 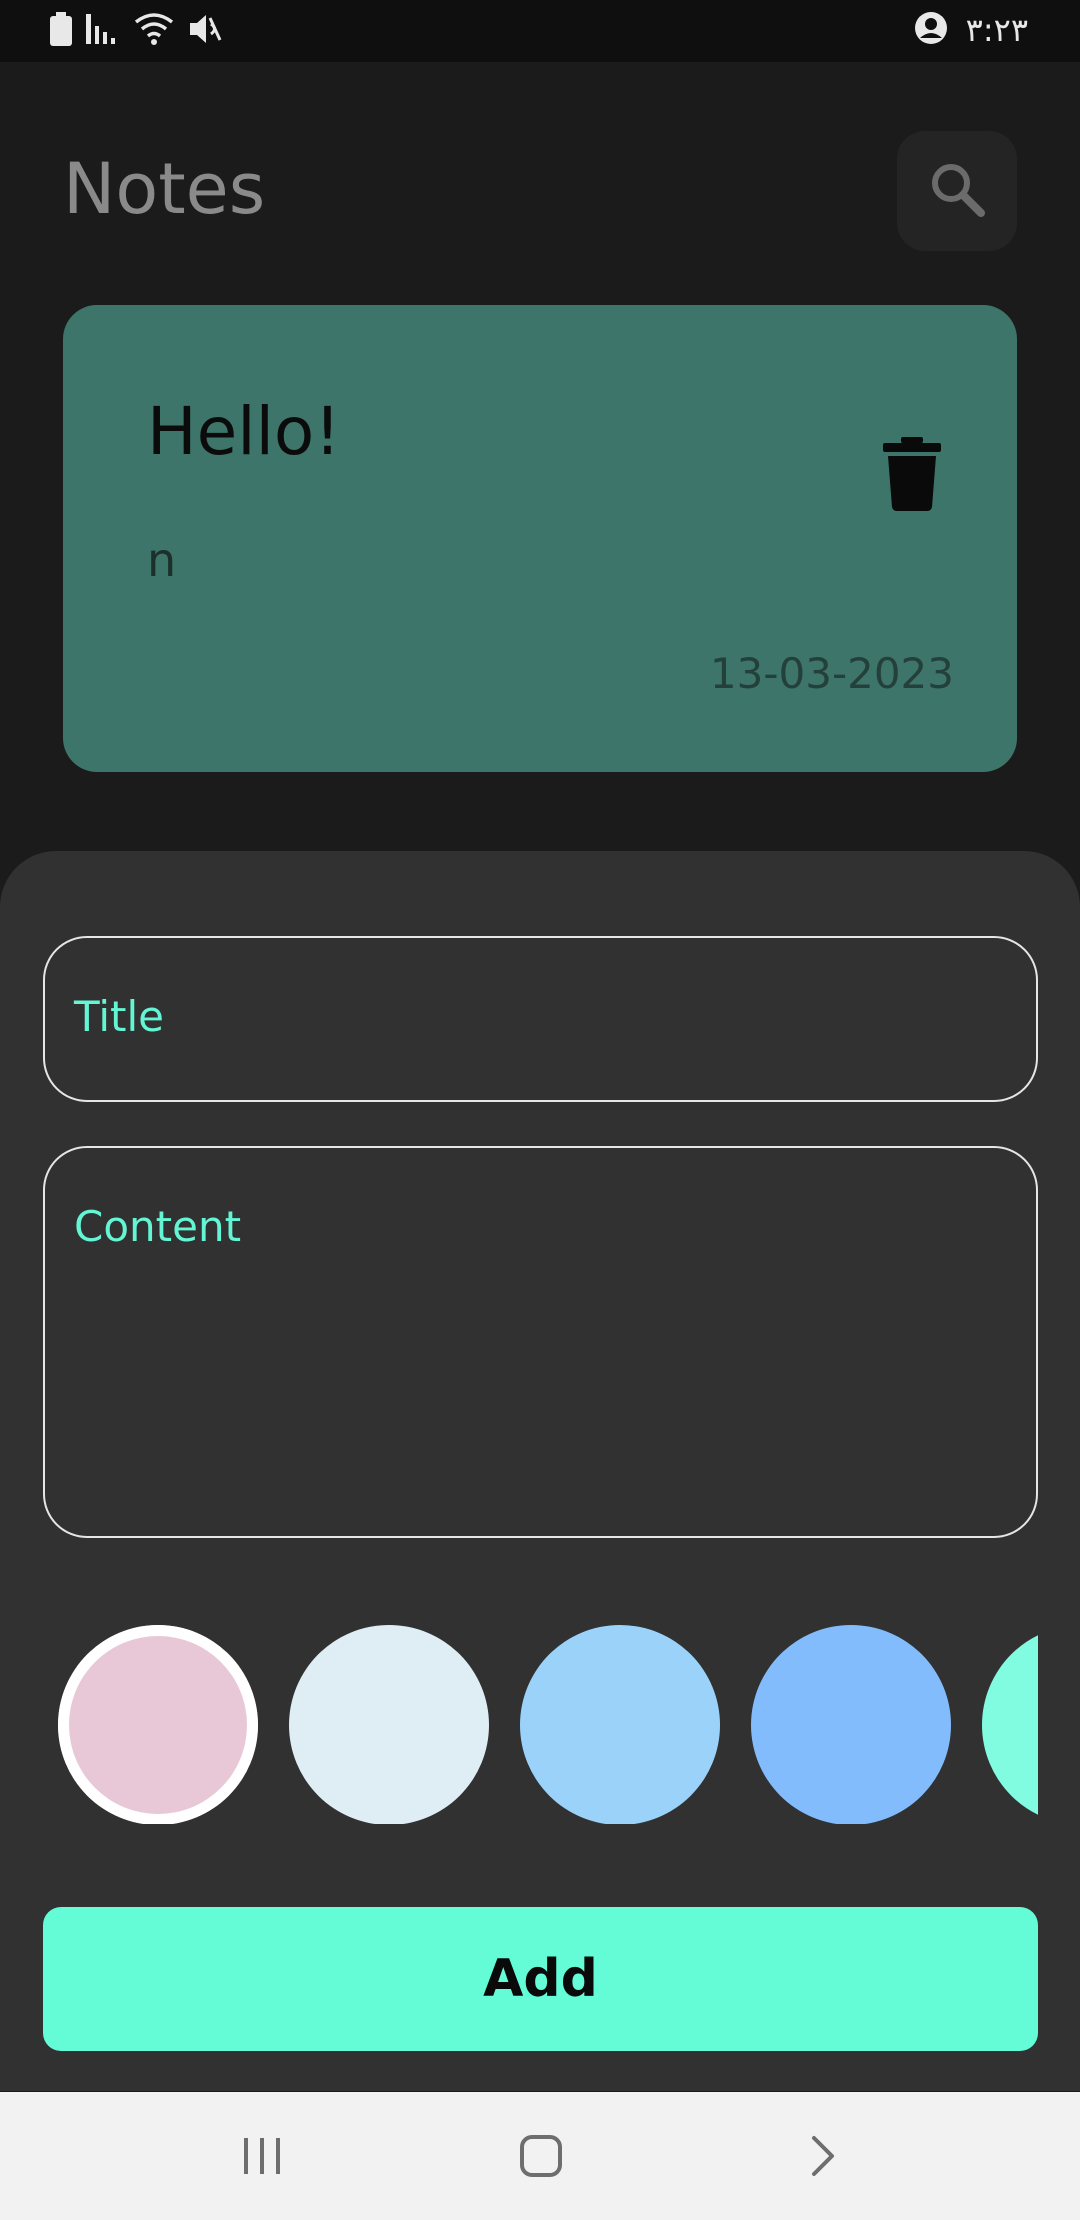 I want to click on signal-icon, so click(x=103, y=31).